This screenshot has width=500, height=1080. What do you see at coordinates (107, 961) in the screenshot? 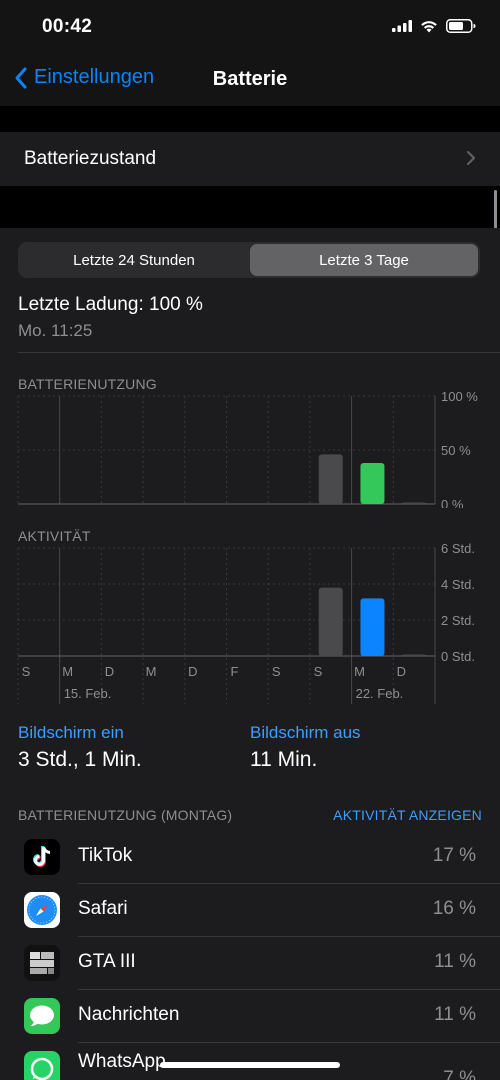
I see `app-name: GTA III` at bounding box center [107, 961].